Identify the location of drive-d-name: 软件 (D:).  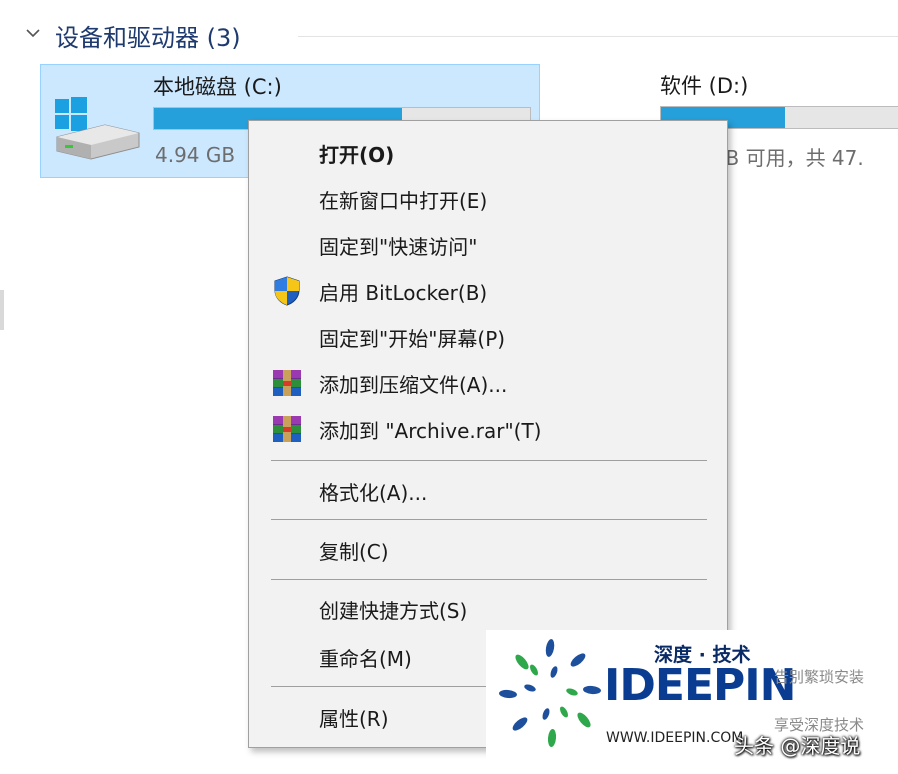
(704, 86).